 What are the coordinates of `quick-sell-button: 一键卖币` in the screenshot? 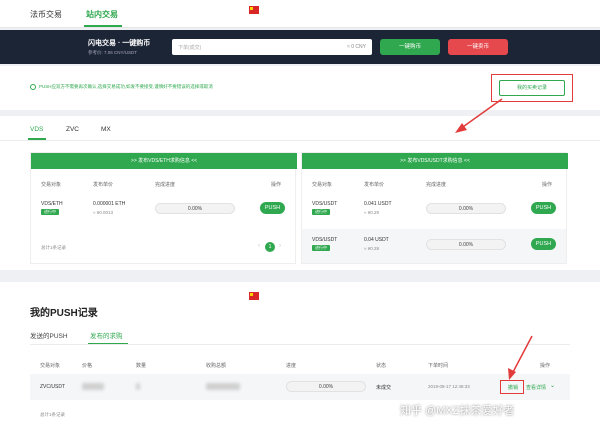 It's located at (478, 47).